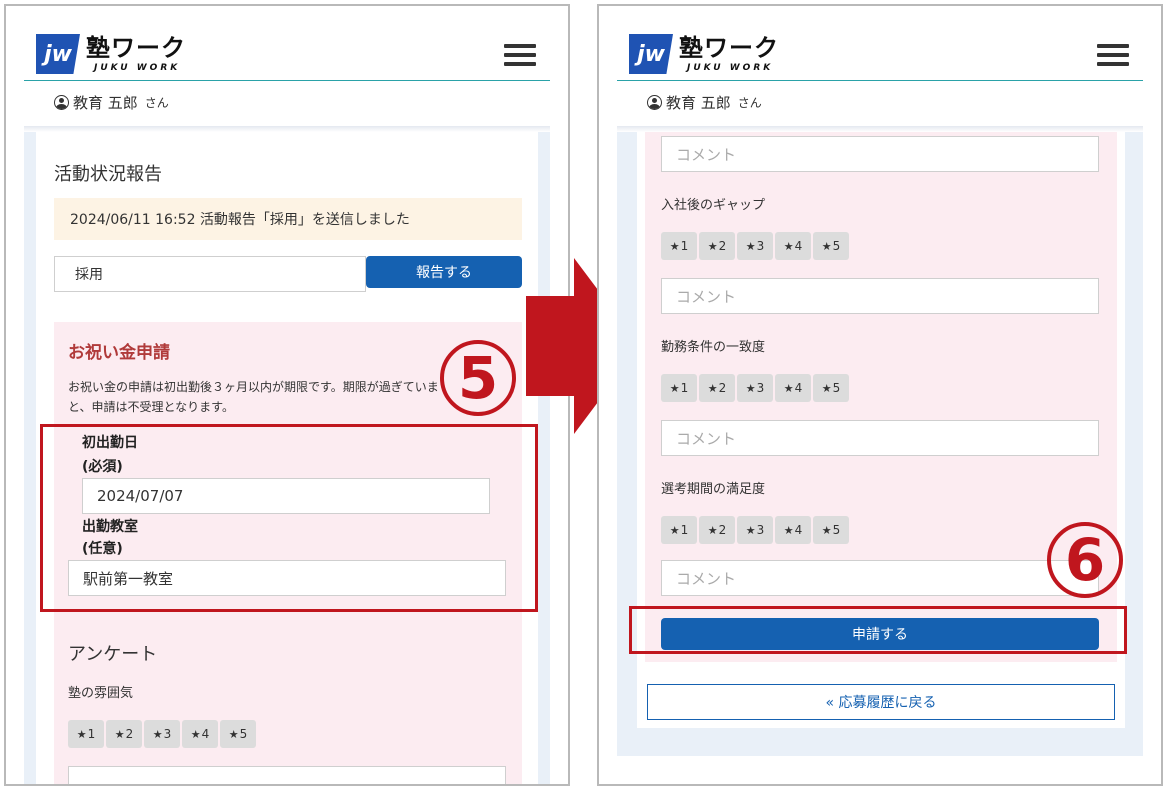 This screenshot has width=1166, height=790. What do you see at coordinates (880, 578) in the screenshot?
I see `comment-input-selection: コメント` at bounding box center [880, 578].